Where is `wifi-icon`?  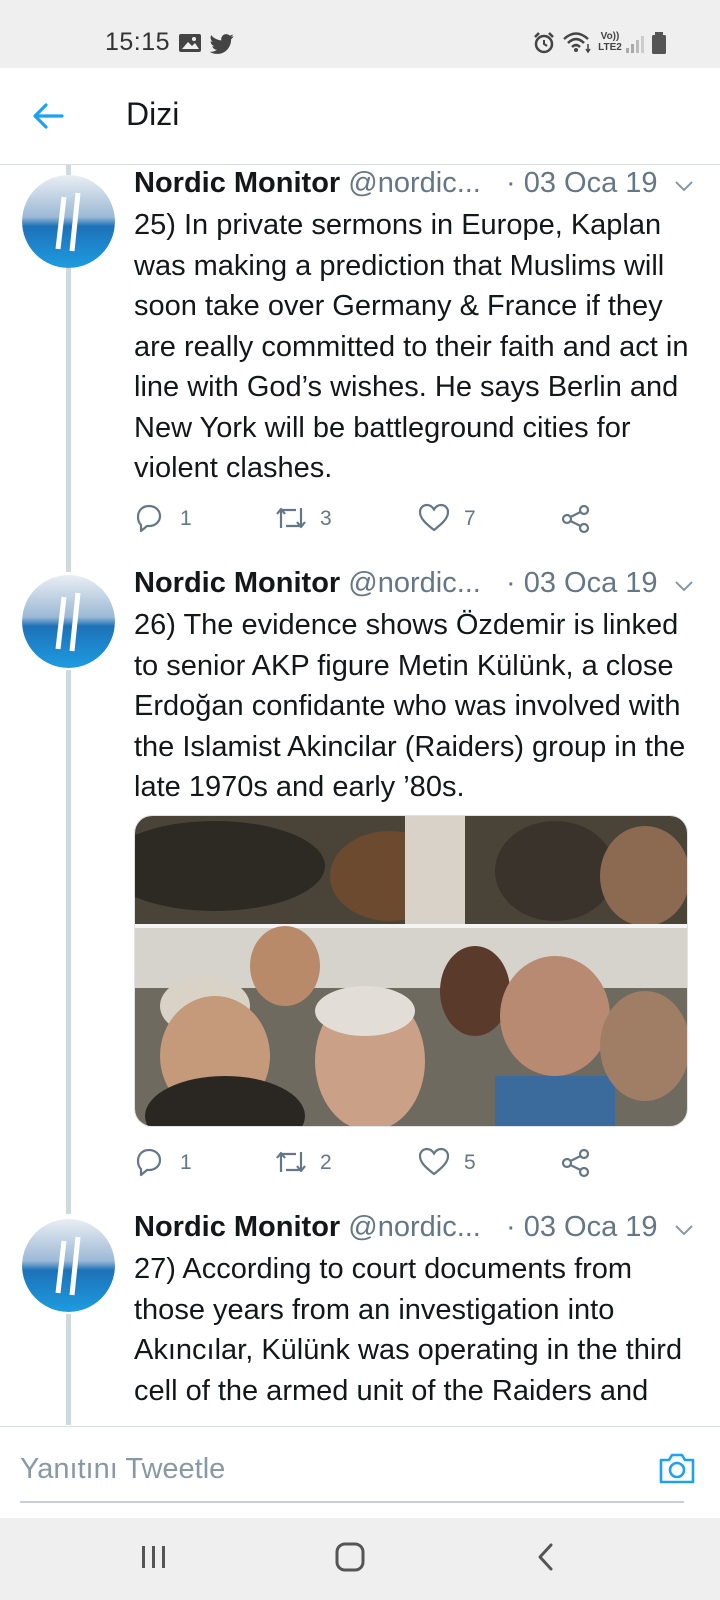
wifi-icon is located at coordinates (577, 43).